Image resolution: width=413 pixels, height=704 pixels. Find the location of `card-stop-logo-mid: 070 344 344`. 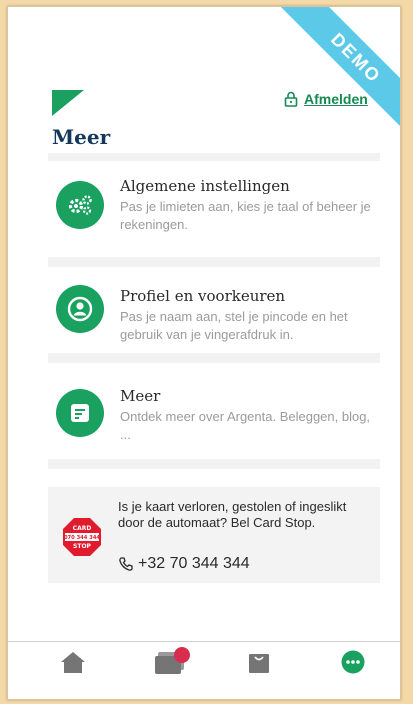

card-stop-logo-mid: 070 344 344 is located at coordinates (82, 538).